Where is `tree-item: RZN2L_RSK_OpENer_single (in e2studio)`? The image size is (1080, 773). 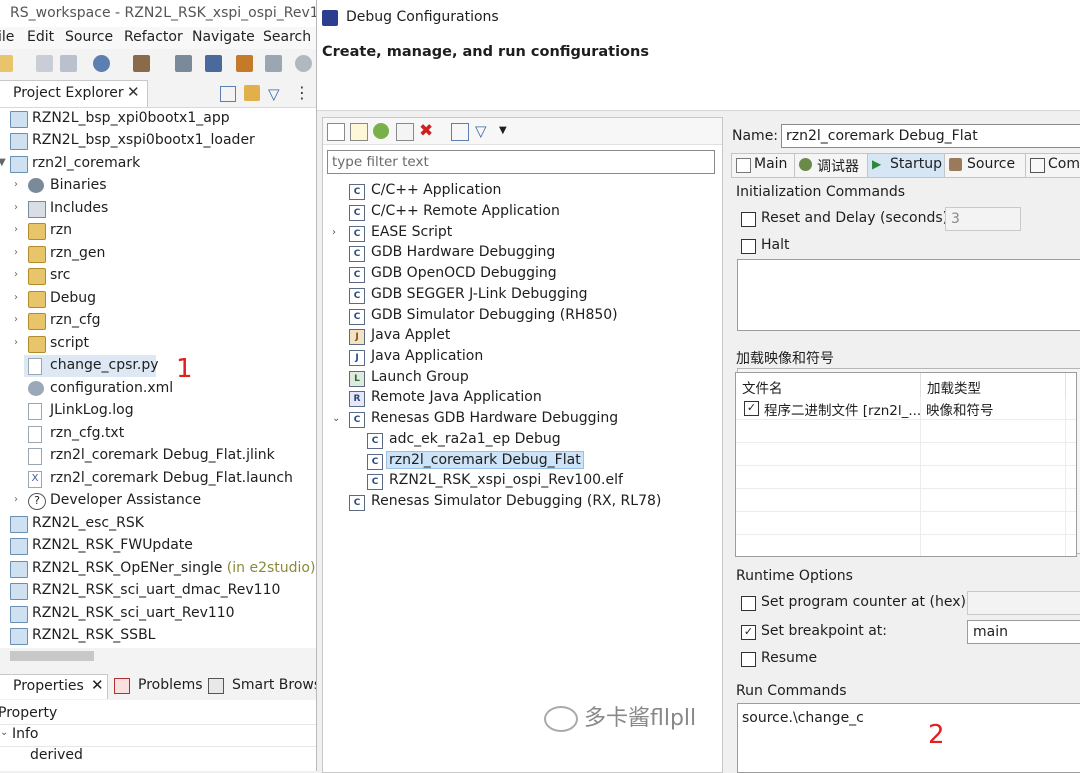 tree-item: RZN2L_RSK_OpENer_single (in e2studio) is located at coordinates (158, 569).